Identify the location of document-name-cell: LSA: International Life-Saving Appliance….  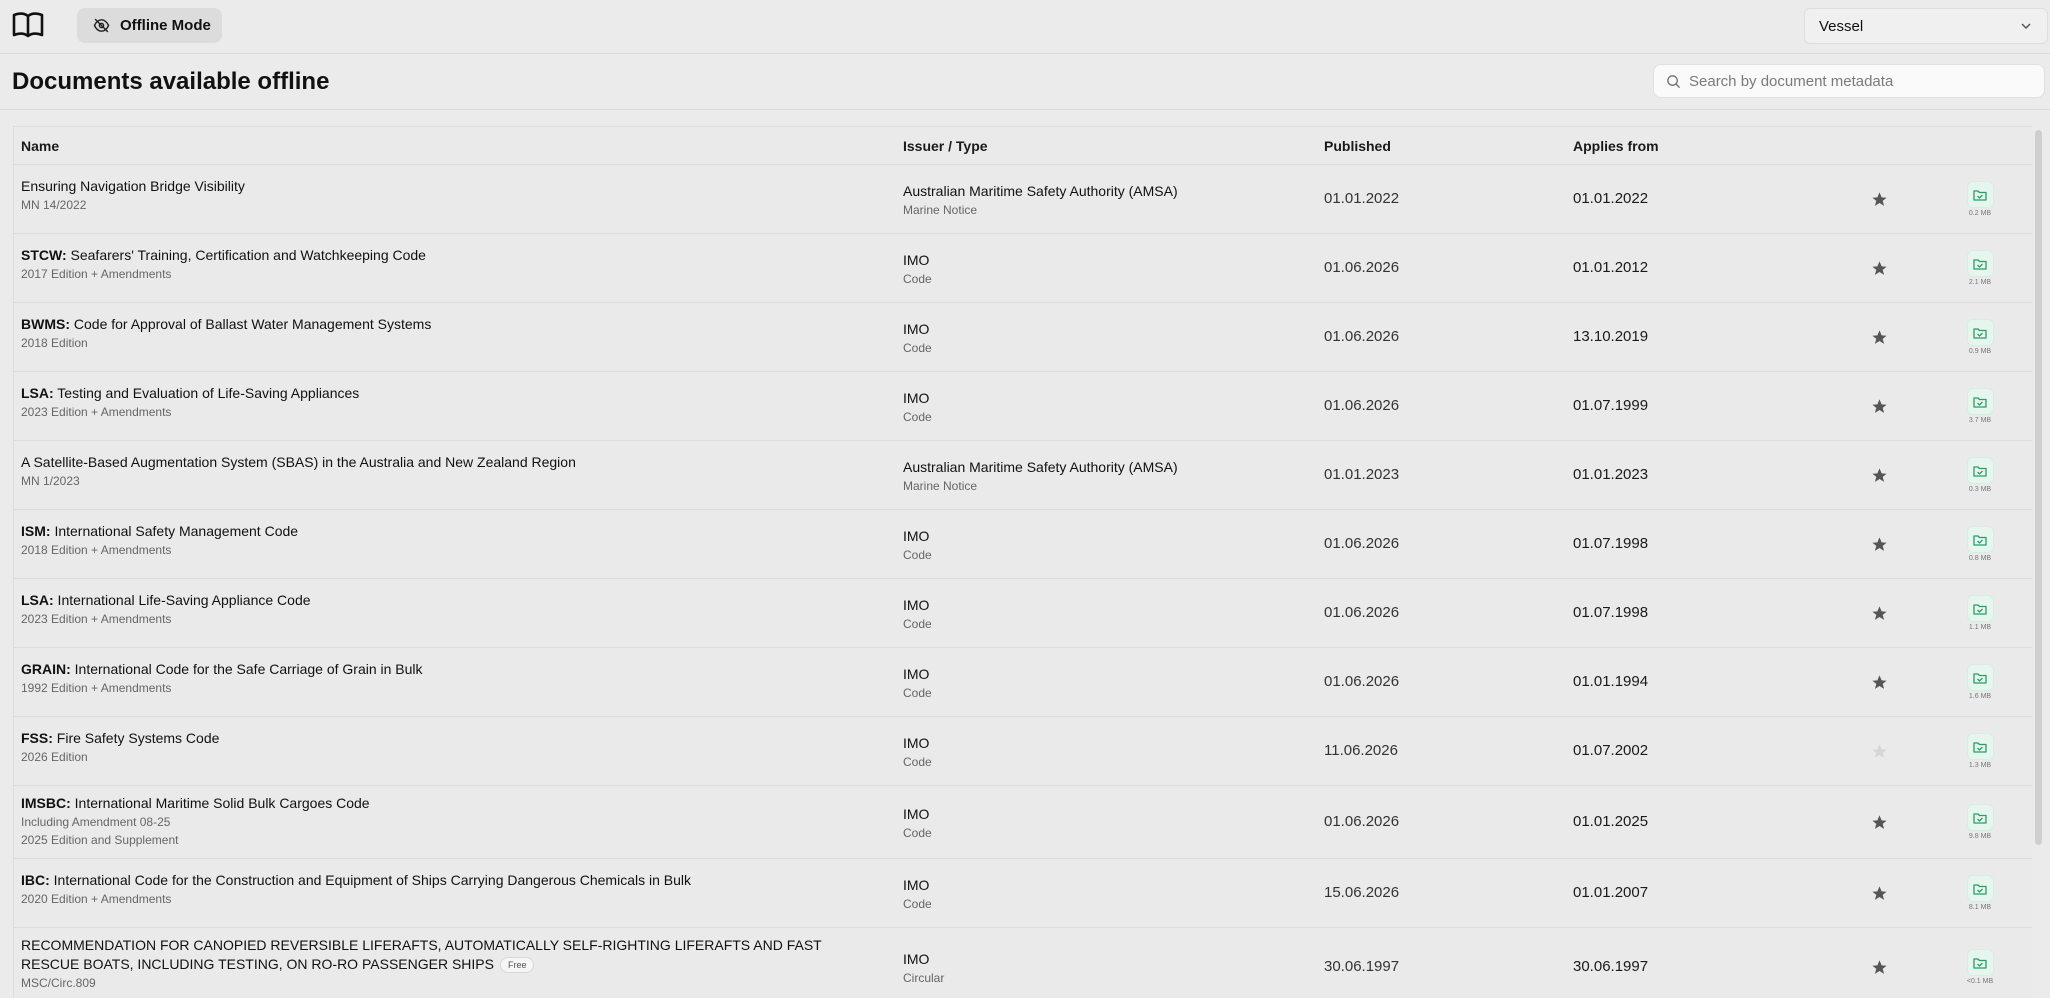
(451, 609).